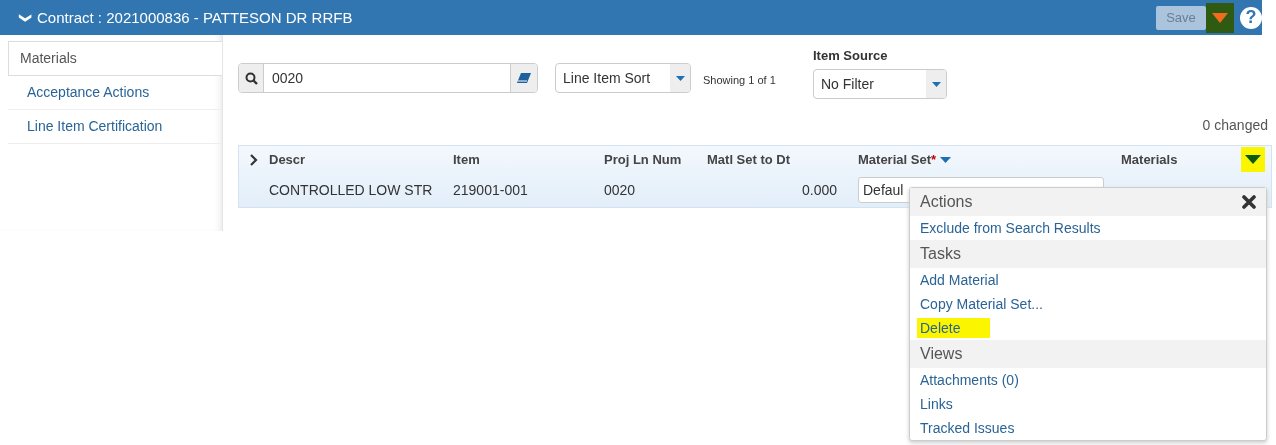  I want to click on column-header: Proj Ln Num, so click(643, 159).